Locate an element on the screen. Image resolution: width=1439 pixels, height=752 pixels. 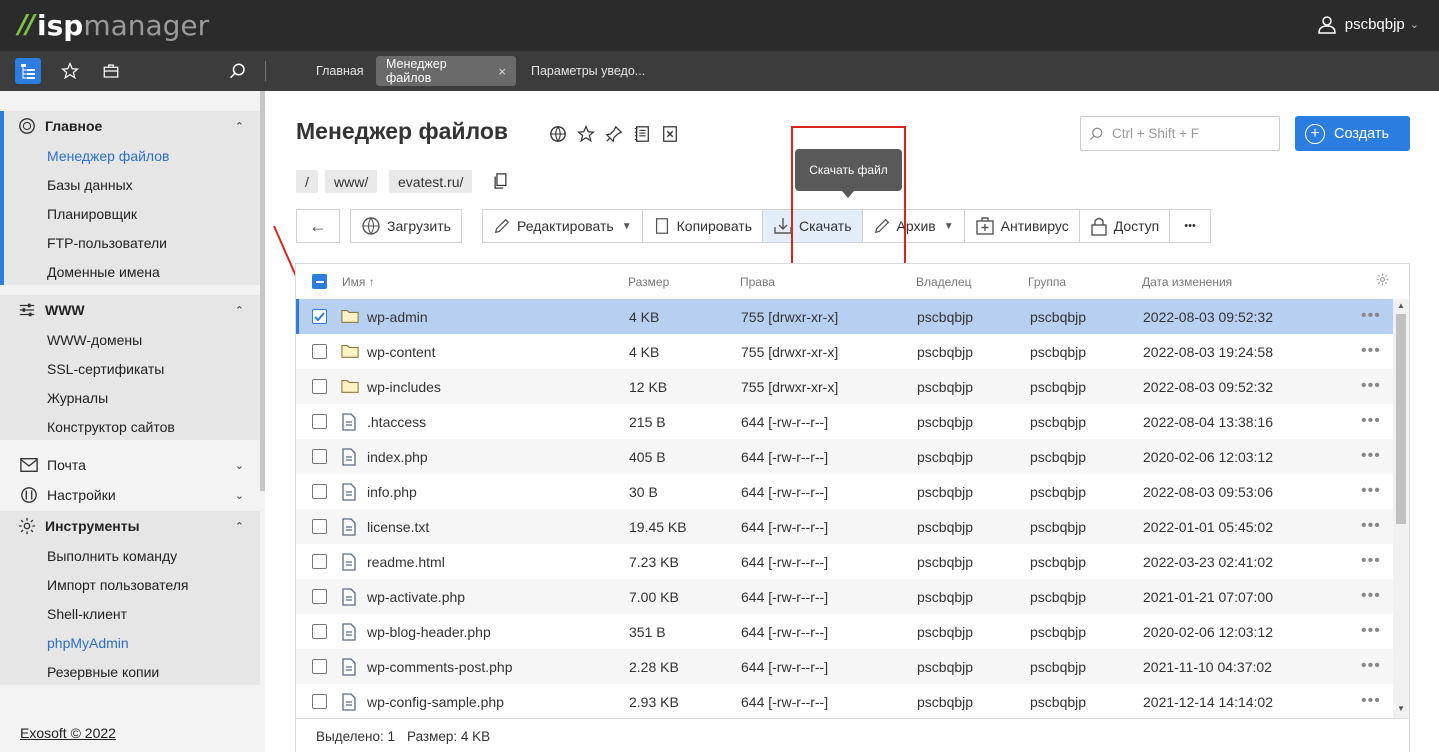
select-all-checkbox is located at coordinates (319, 281).